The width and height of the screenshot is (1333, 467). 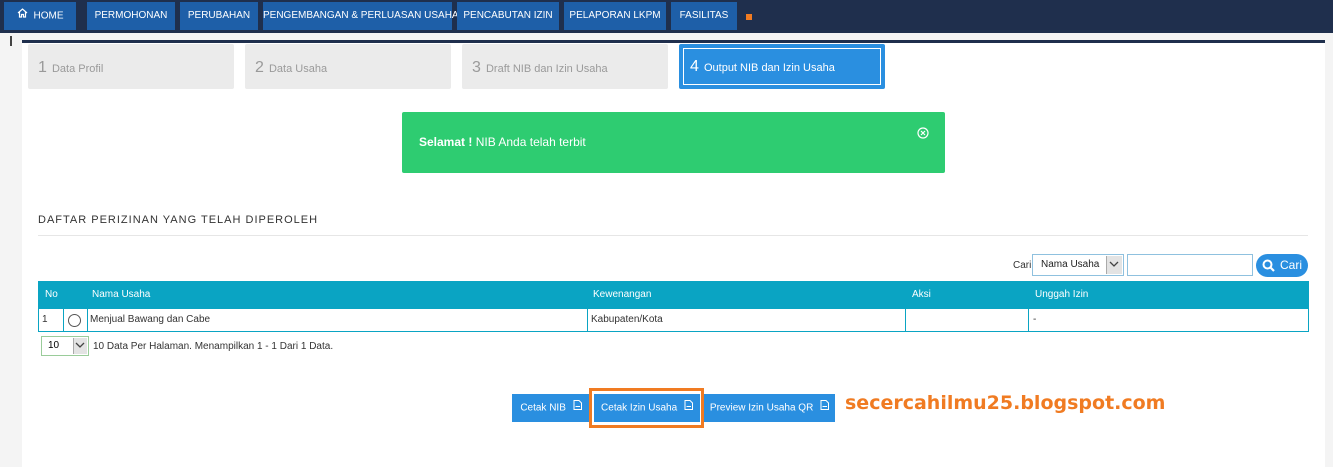 I want to click on step-data-usaha: 2 Data Usaha, so click(x=348, y=66).